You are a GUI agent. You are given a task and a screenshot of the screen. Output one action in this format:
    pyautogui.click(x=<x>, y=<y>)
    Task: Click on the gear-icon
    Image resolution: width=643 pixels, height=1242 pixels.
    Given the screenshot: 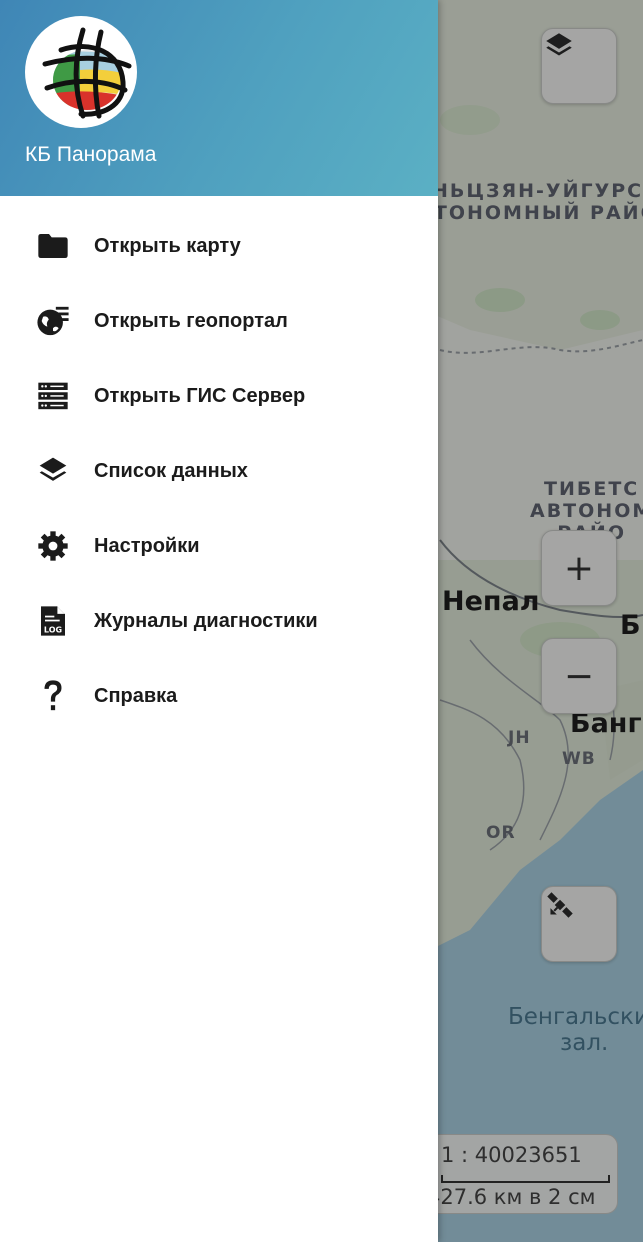 What is the action you would take?
    pyautogui.click(x=53, y=546)
    